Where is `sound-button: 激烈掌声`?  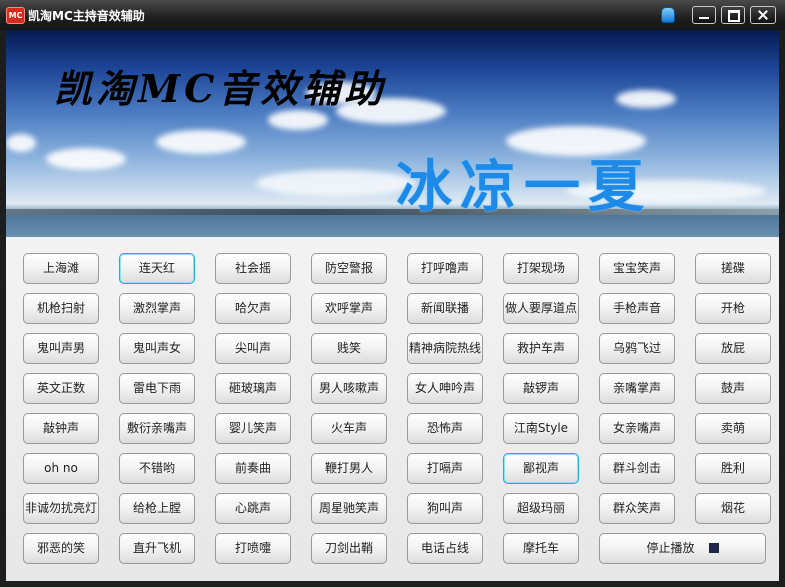
sound-button: 激烈掌声 is located at coordinates (157, 308).